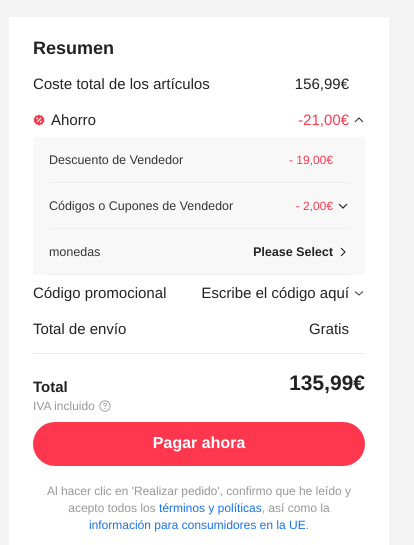 Image resolution: width=414 pixels, height=545 pixels. Describe the element at coordinates (50, 387) in the screenshot. I see `total-label: Total` at that location.